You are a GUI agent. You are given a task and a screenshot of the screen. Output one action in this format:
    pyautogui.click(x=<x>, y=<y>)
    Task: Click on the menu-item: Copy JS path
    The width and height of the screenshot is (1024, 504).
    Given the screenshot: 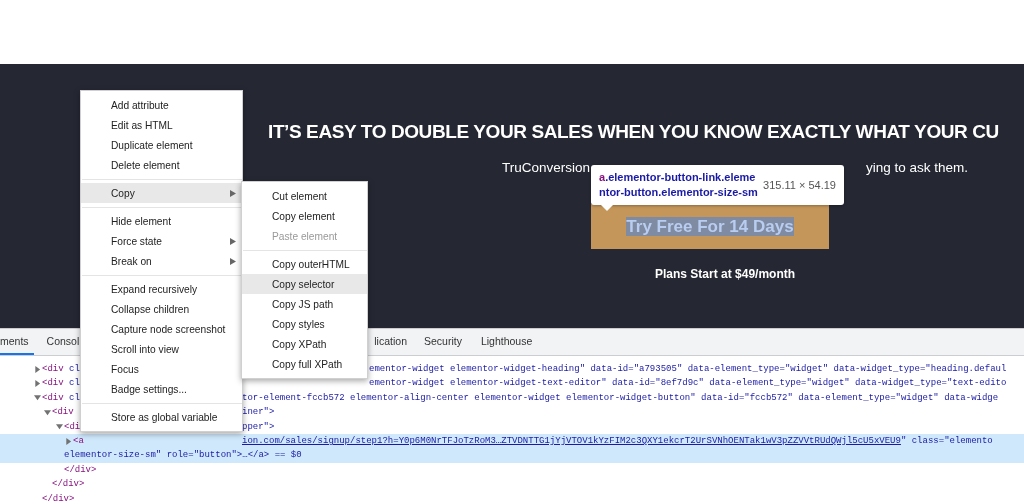 What is the action you would take?
    pyautogui.click(x=304, y=304)
    